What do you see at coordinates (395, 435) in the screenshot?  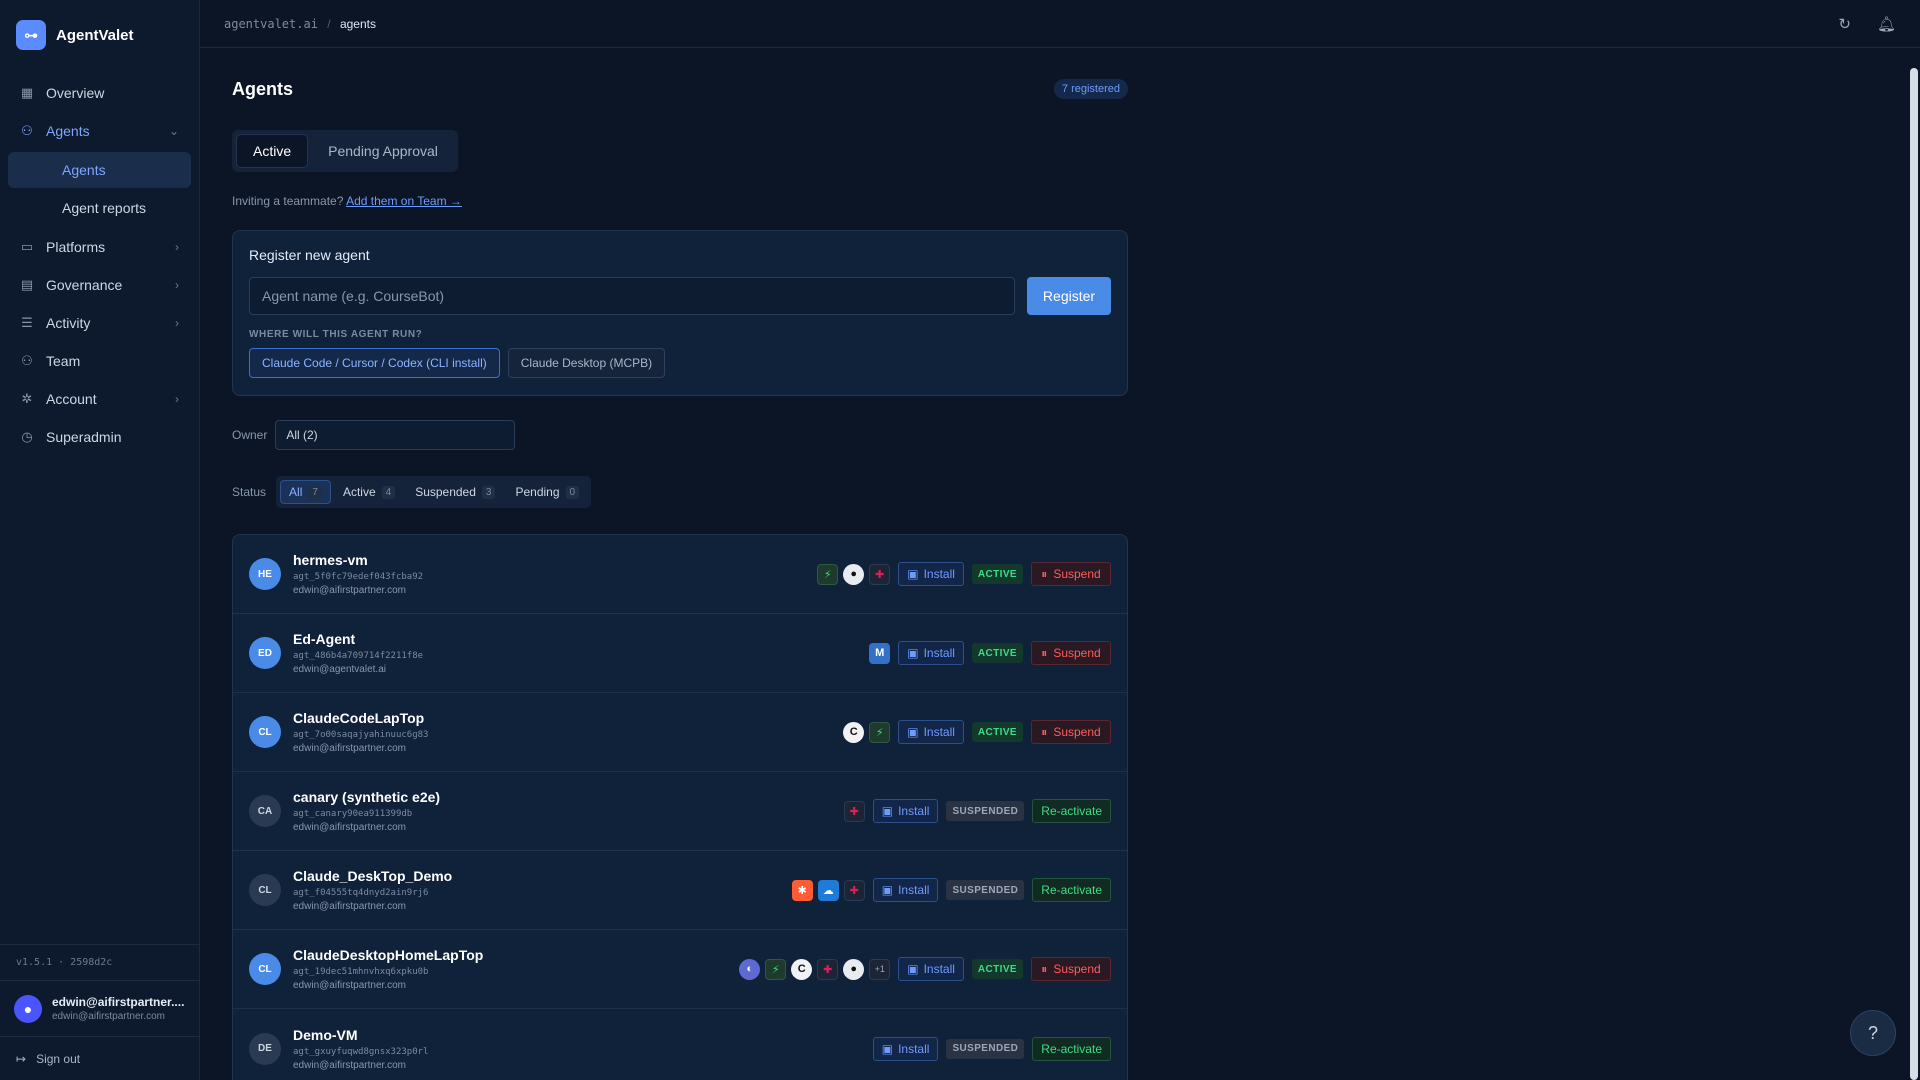 I see `owner-select: All (2)` at bounding box center [395, 435].